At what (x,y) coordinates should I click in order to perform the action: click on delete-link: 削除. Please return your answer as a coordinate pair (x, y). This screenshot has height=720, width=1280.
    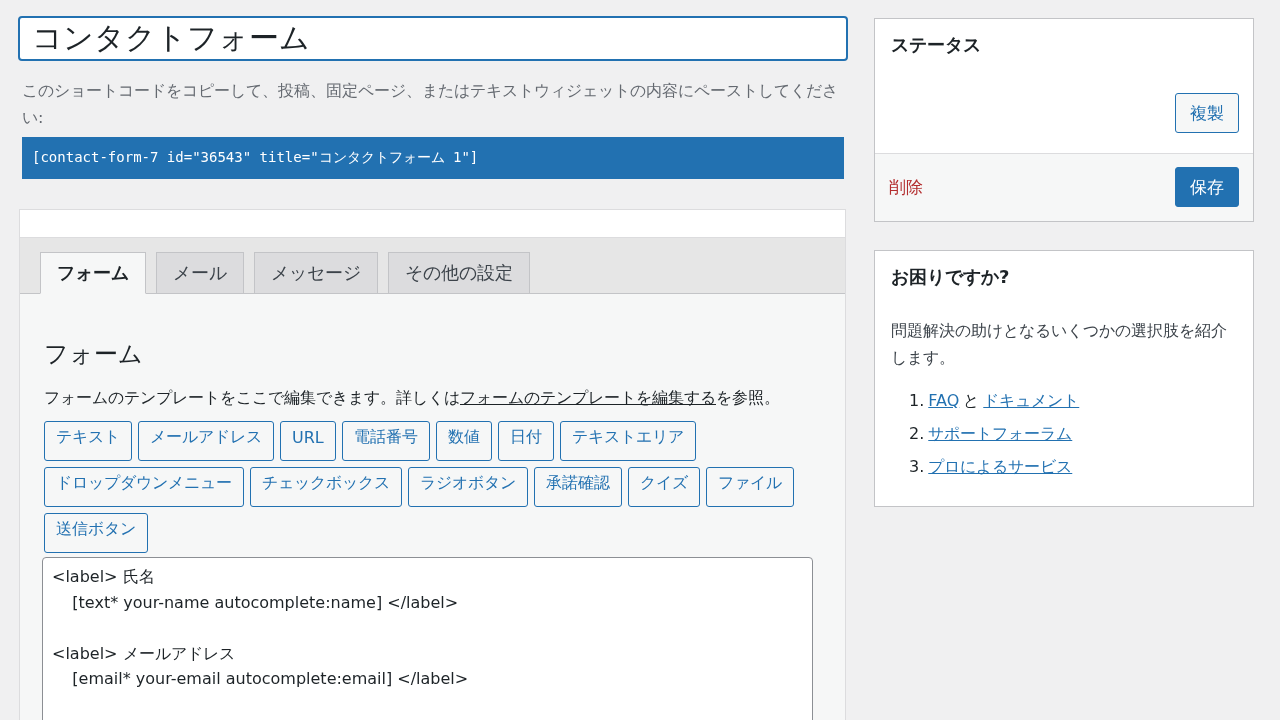
    Looking at the image, I should click on (906, 187).